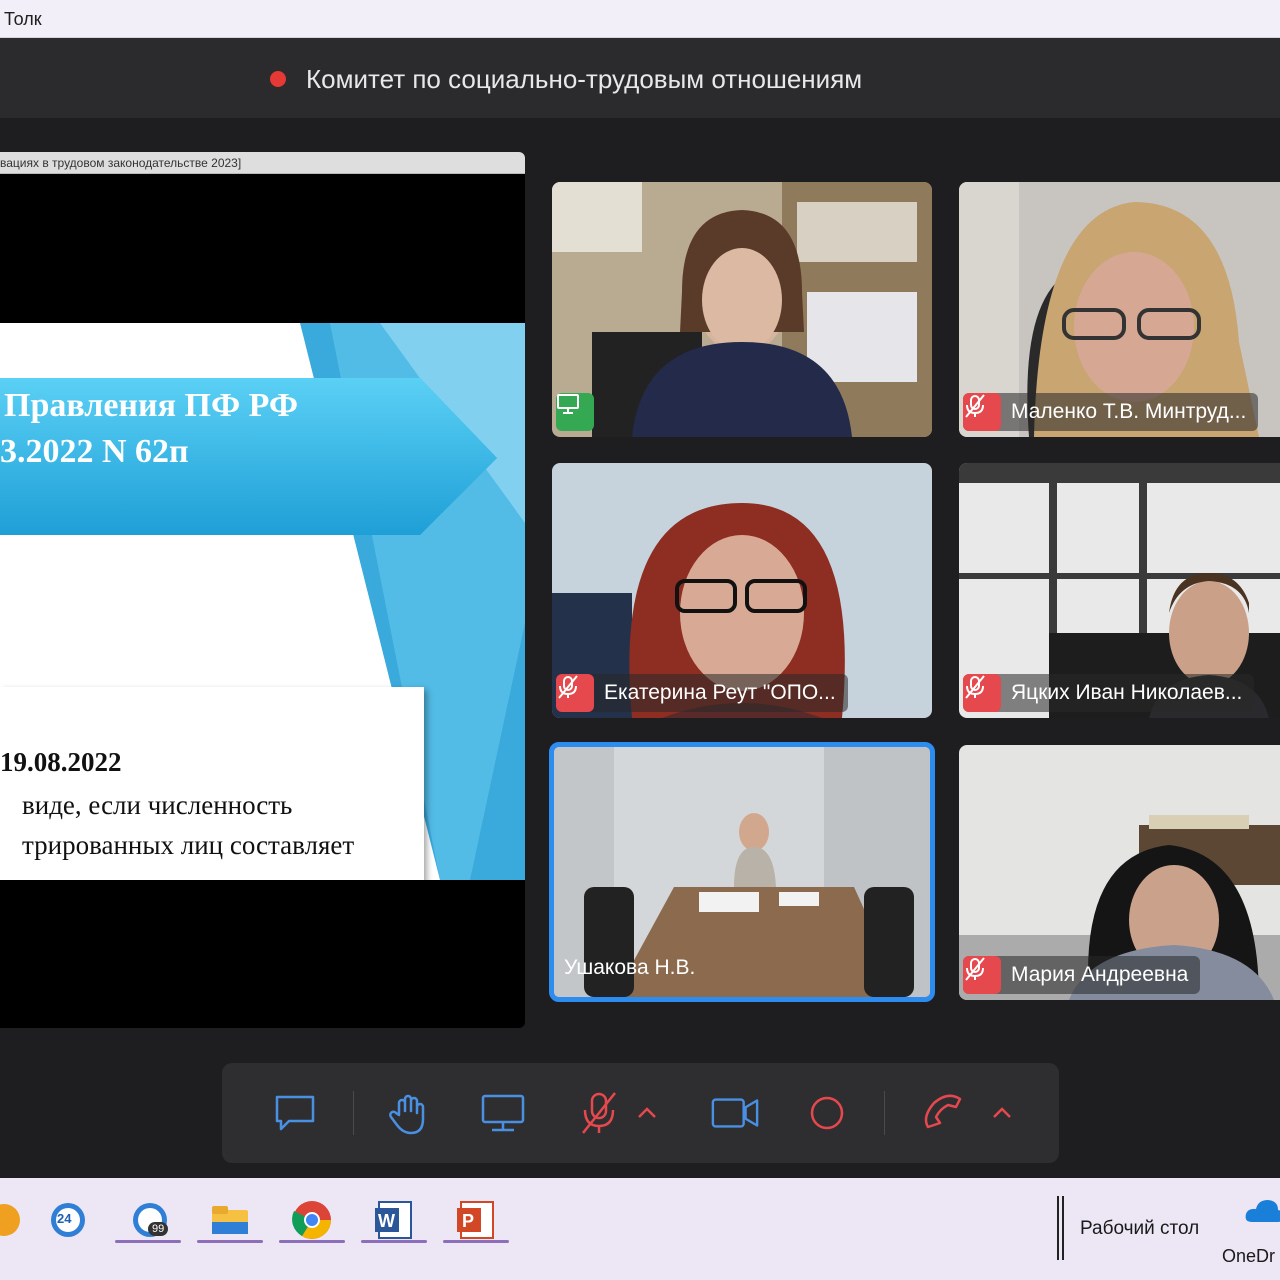  I want to click on desktop-toolbar-label: Рабочий стол, so click(1139, 1229).